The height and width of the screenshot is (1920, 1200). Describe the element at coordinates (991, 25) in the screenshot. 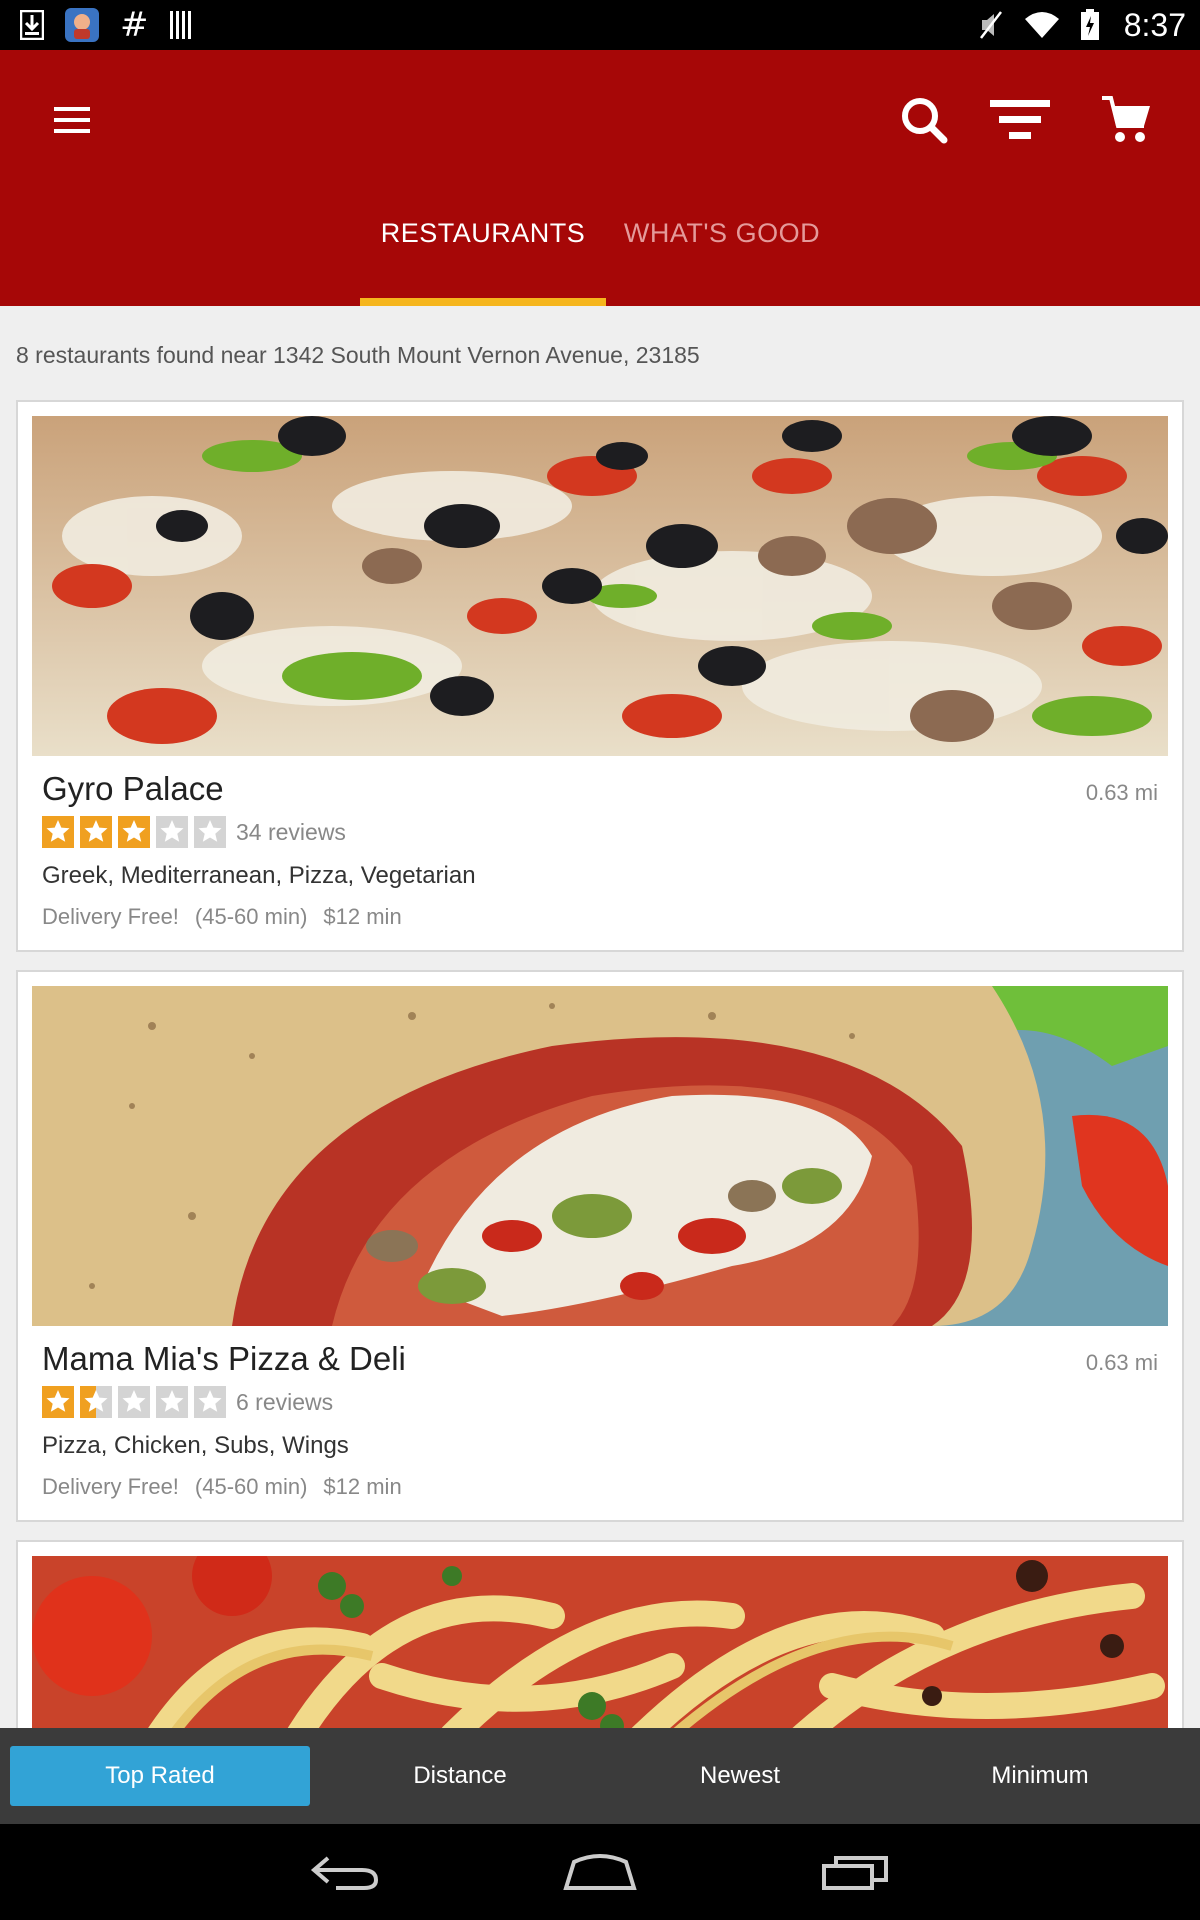

I see `mute-icon` at that location.